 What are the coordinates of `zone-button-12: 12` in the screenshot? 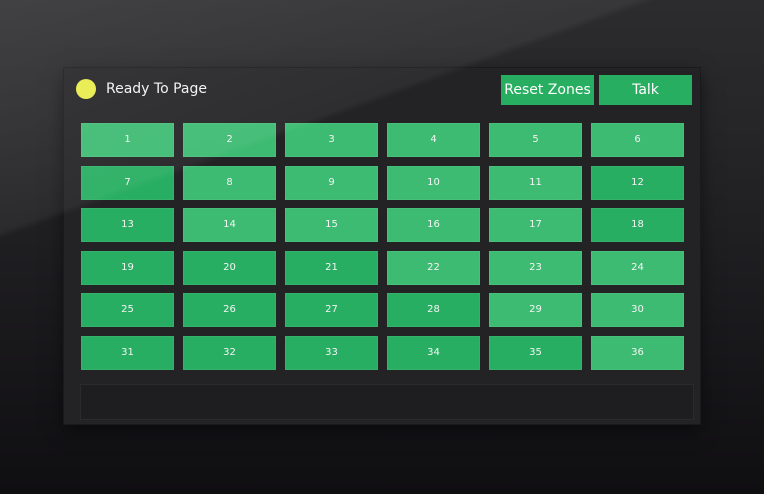 It's located at (637, 182).